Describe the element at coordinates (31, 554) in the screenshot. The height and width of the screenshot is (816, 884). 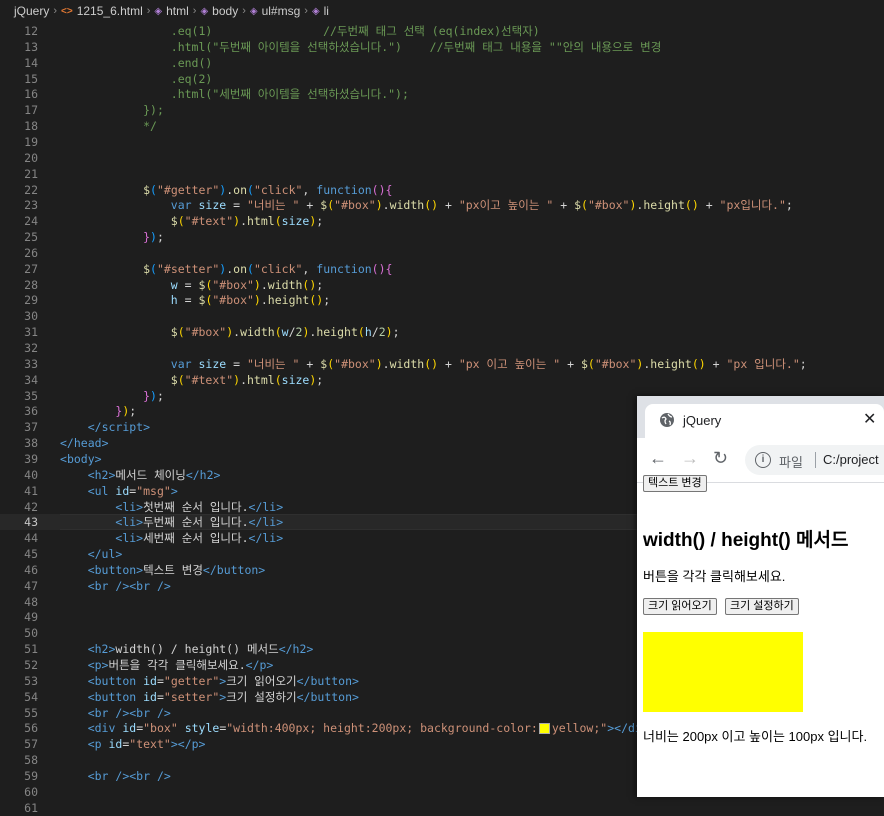
I see `line-number: 45` at that location.